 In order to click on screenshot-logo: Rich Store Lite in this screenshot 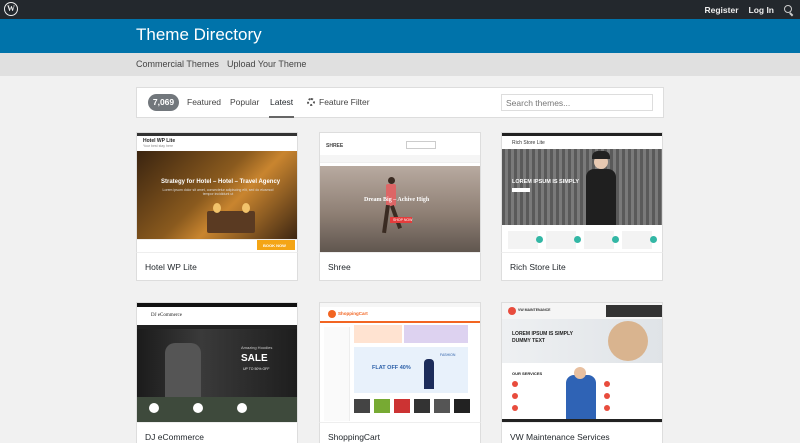, I will do `click(528, 143)`.